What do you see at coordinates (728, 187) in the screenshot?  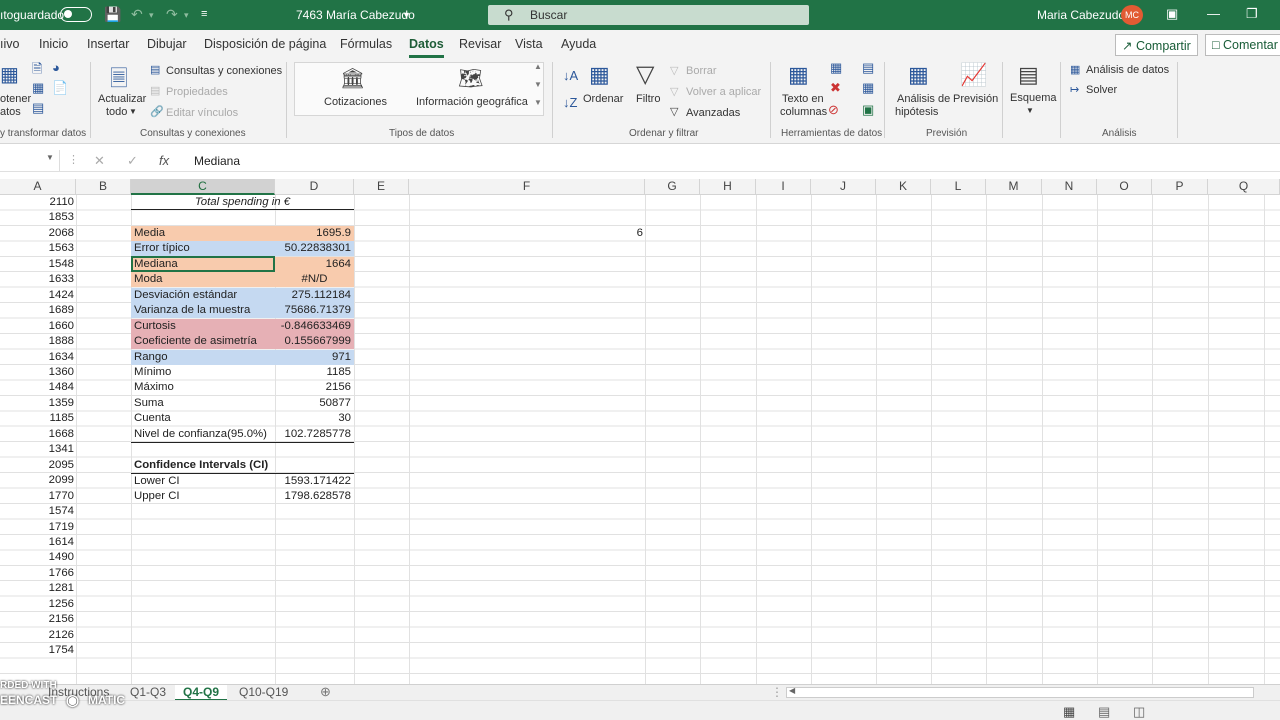 I see `column-header-h: H` at bounding box center [728, 187].